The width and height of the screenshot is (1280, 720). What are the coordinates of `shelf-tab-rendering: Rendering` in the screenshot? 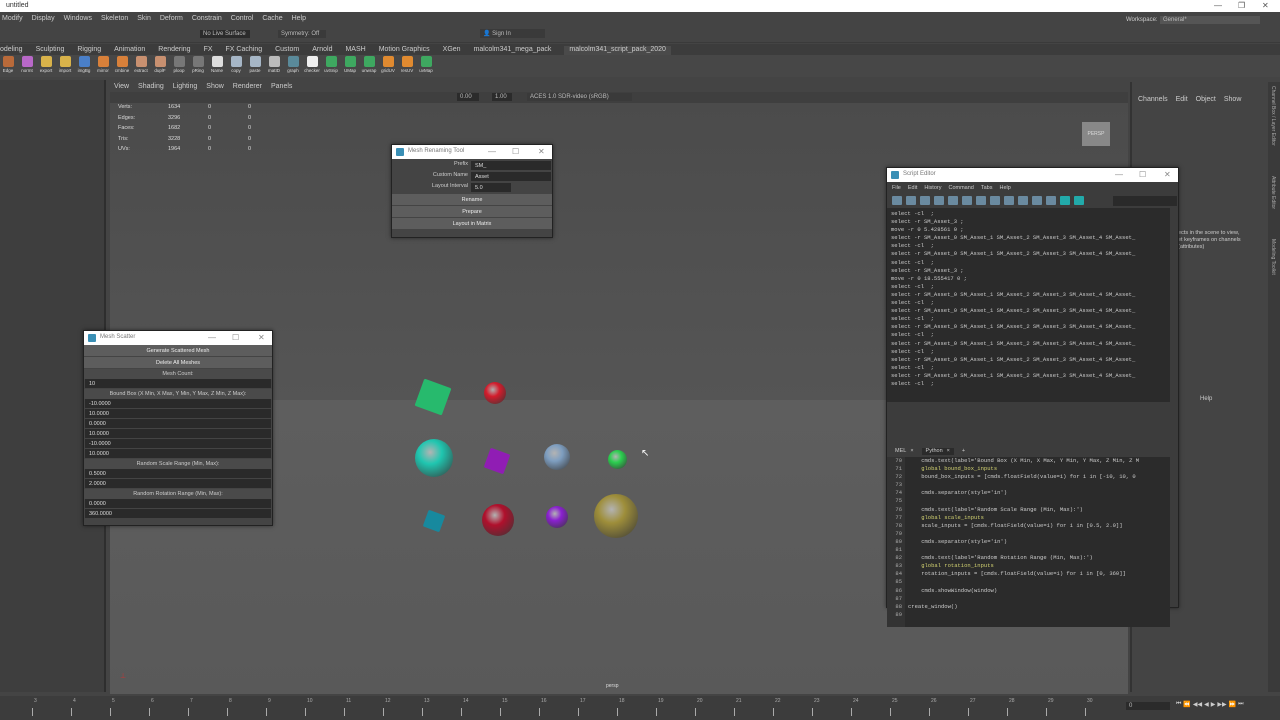 It's located at (174, 50).